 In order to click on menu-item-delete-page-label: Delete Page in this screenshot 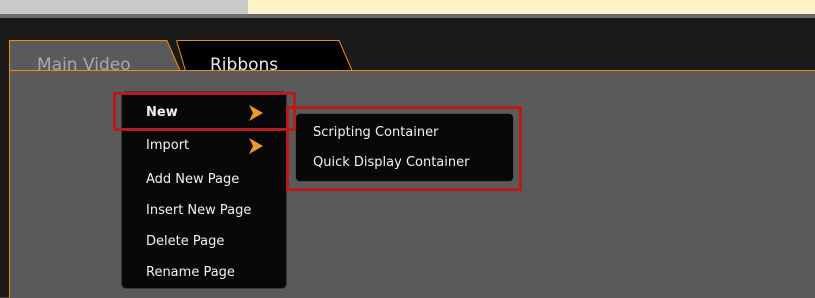, I will do `click(185, 241)`.